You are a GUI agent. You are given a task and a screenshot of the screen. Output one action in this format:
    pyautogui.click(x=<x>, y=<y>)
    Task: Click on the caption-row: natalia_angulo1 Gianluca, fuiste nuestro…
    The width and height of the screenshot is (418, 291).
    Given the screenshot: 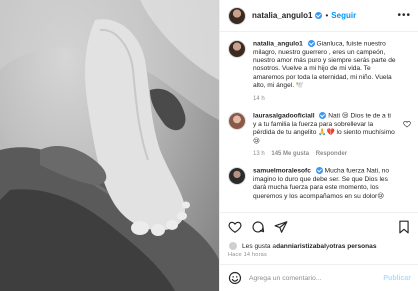 What is the action you would take?
    pyautogui.click(x=319, y=71)
    